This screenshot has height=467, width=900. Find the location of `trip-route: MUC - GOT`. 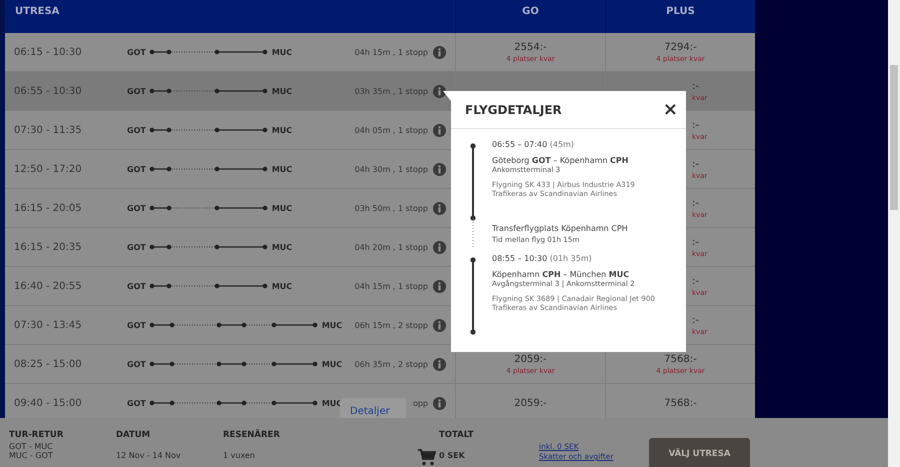

trip-route: MUC - GOT is located at coordinates (31, 456).